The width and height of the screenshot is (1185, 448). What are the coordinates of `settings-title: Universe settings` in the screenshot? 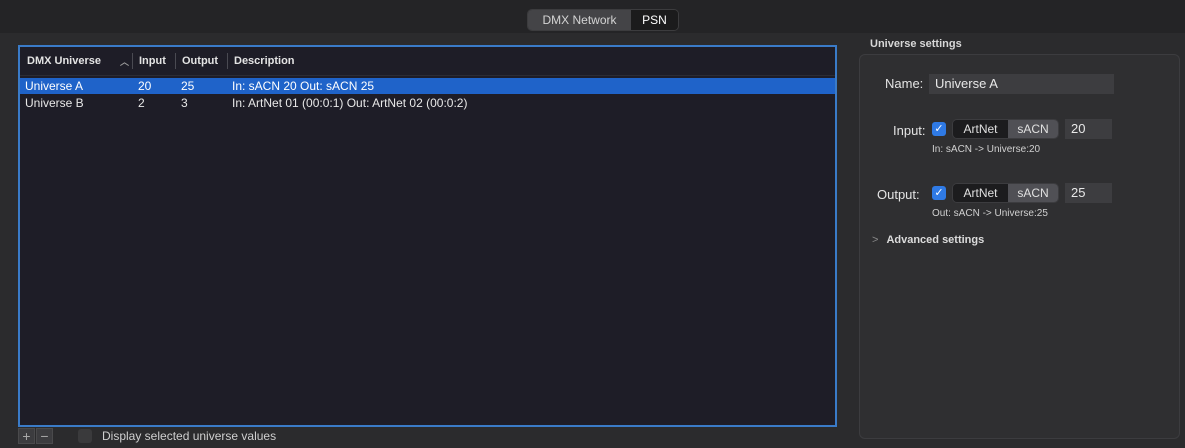 It's located at (916, 44).